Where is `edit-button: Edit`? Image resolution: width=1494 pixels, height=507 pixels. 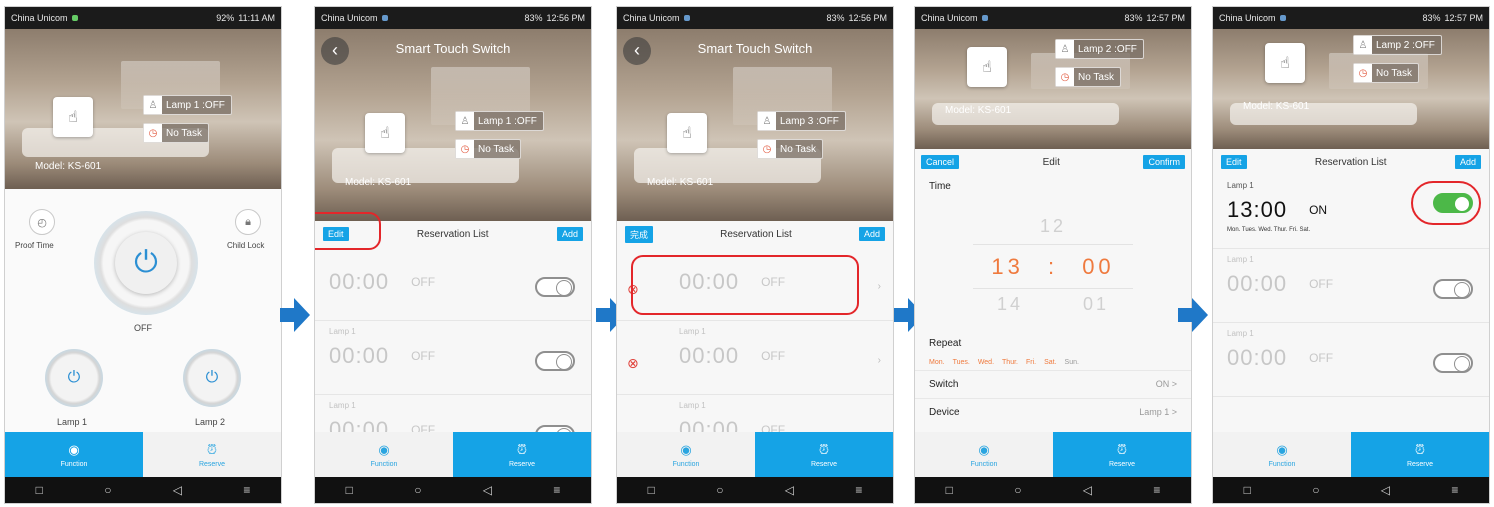 edit-button: Edit is located at coordinates (1234, 162).